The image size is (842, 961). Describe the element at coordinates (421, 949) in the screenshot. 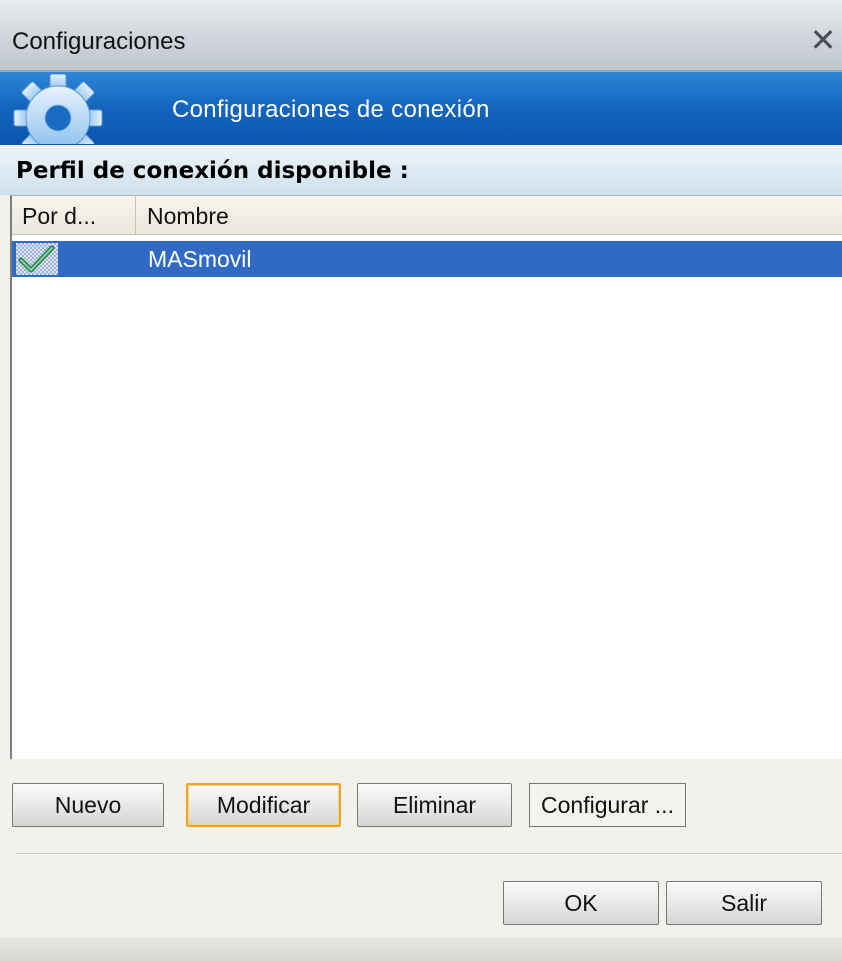

I see `bottom-edge` at that location.